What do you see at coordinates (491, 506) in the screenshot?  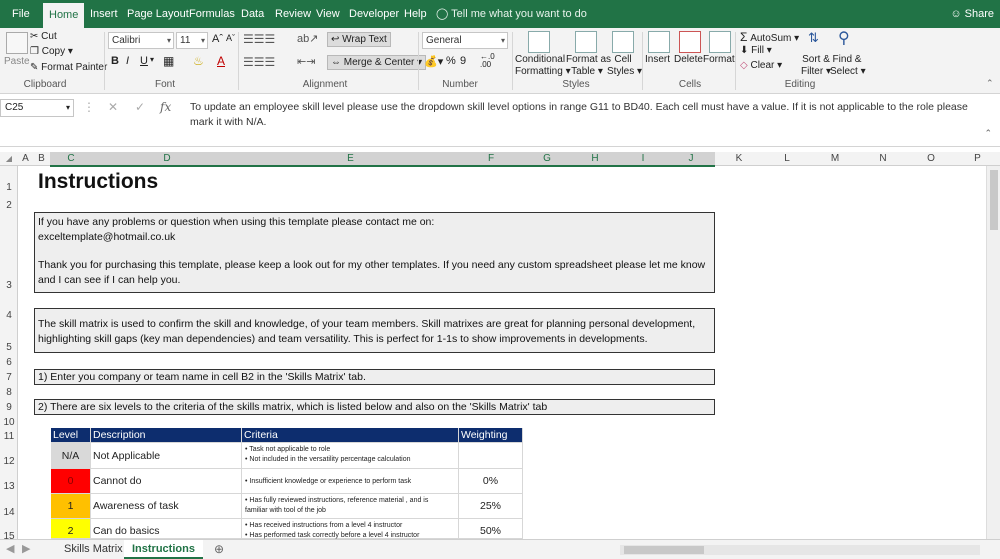 I see `weighting-cell: 25%` at bounding box center [491, 506].